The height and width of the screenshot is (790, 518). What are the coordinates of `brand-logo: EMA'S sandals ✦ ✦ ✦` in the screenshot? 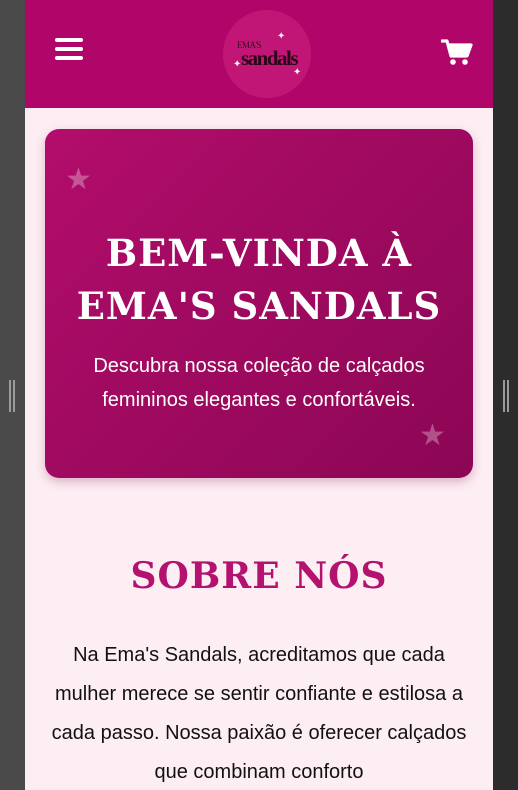 It's located at (267, 54).